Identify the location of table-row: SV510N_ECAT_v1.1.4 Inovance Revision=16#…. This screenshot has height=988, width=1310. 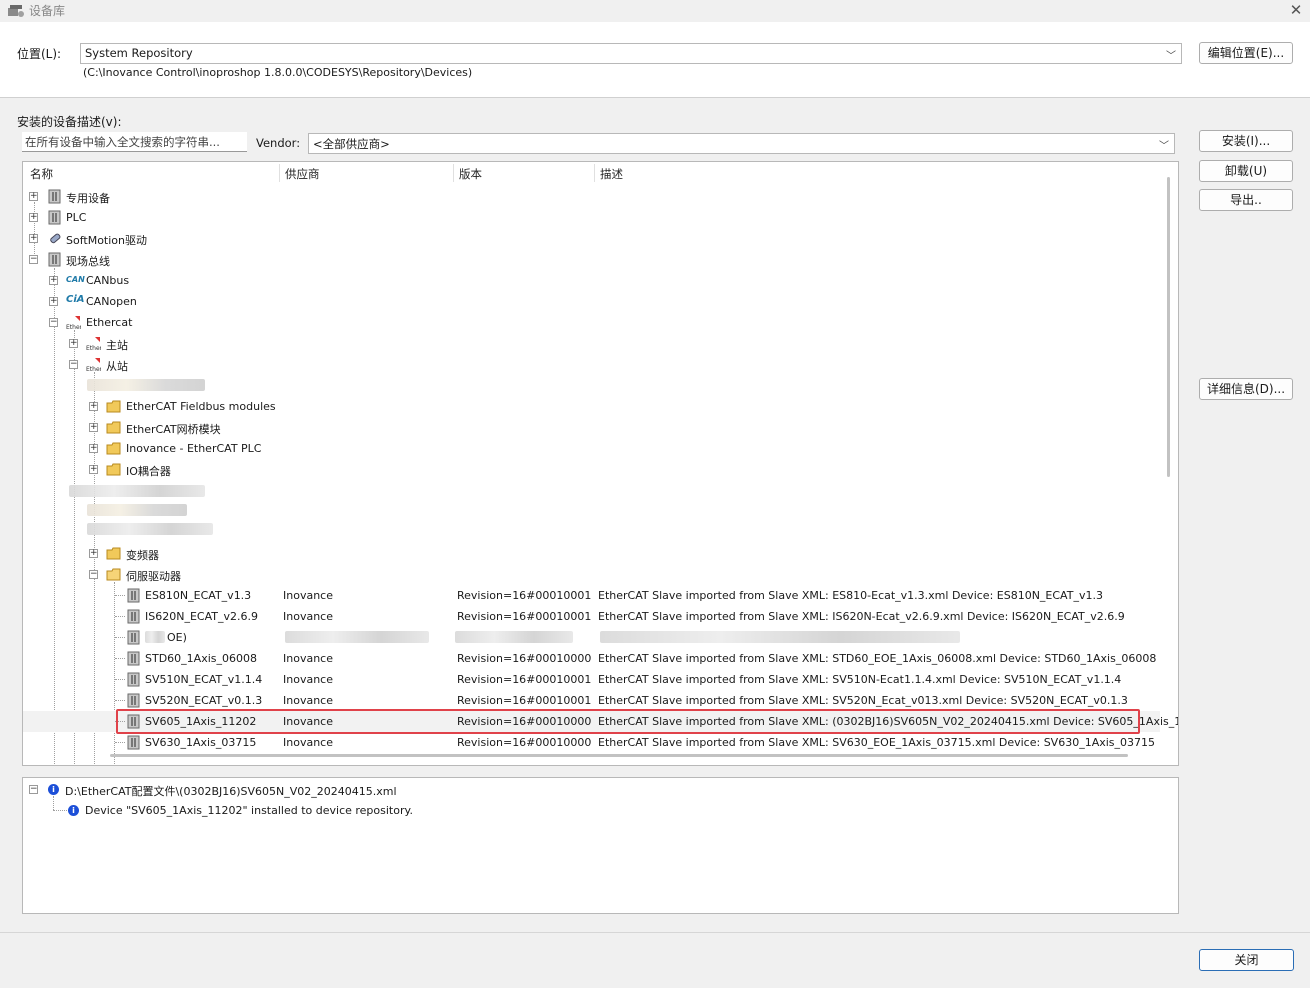
(591, 679).